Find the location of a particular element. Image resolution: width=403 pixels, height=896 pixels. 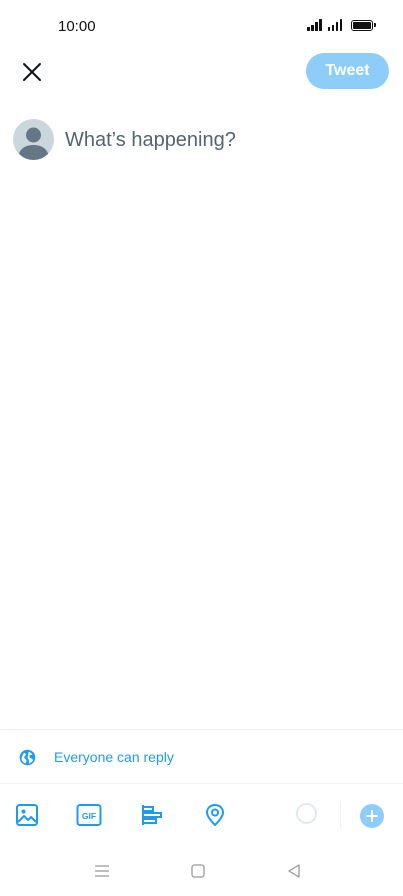

status-icons is located at coordinates (341, 25).